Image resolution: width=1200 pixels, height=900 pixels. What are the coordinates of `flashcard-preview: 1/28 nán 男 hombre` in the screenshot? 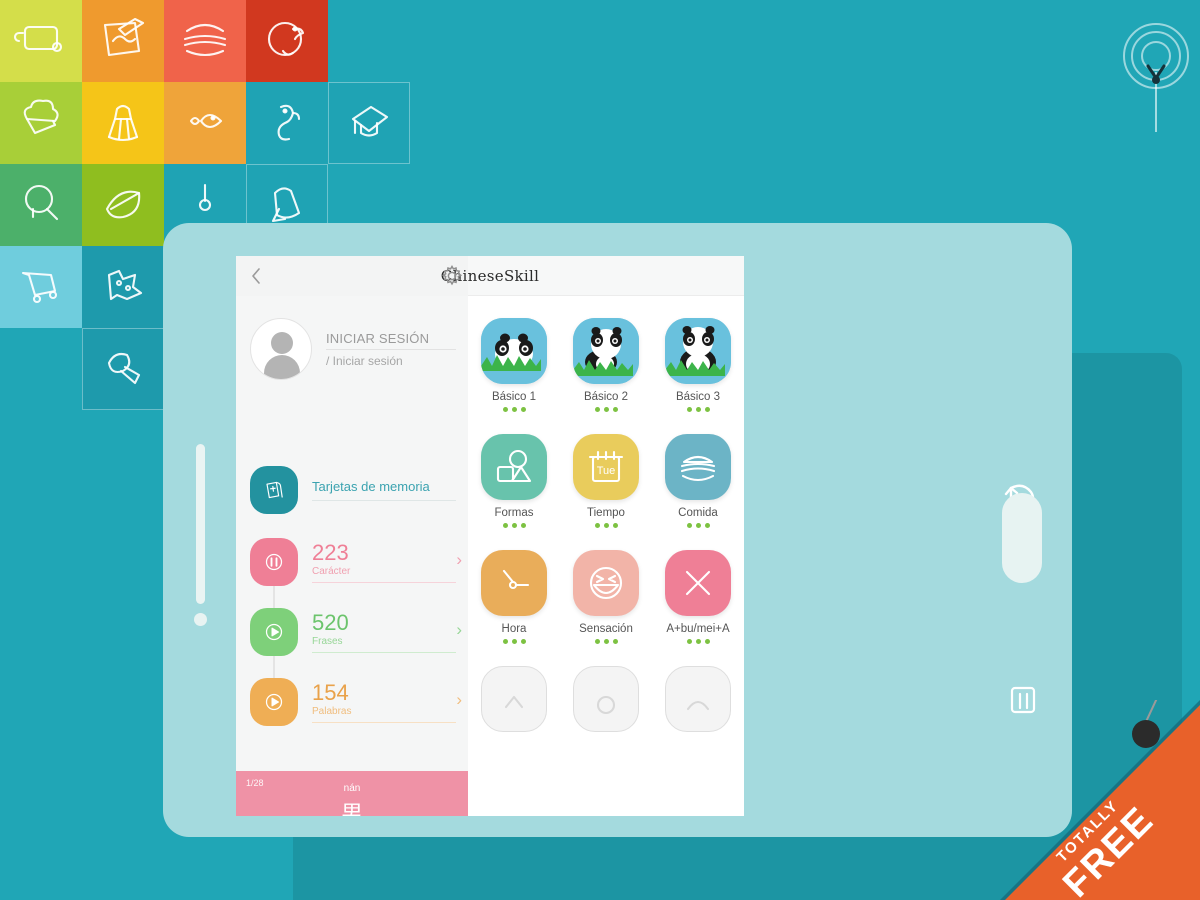 It's located at (352, 793).